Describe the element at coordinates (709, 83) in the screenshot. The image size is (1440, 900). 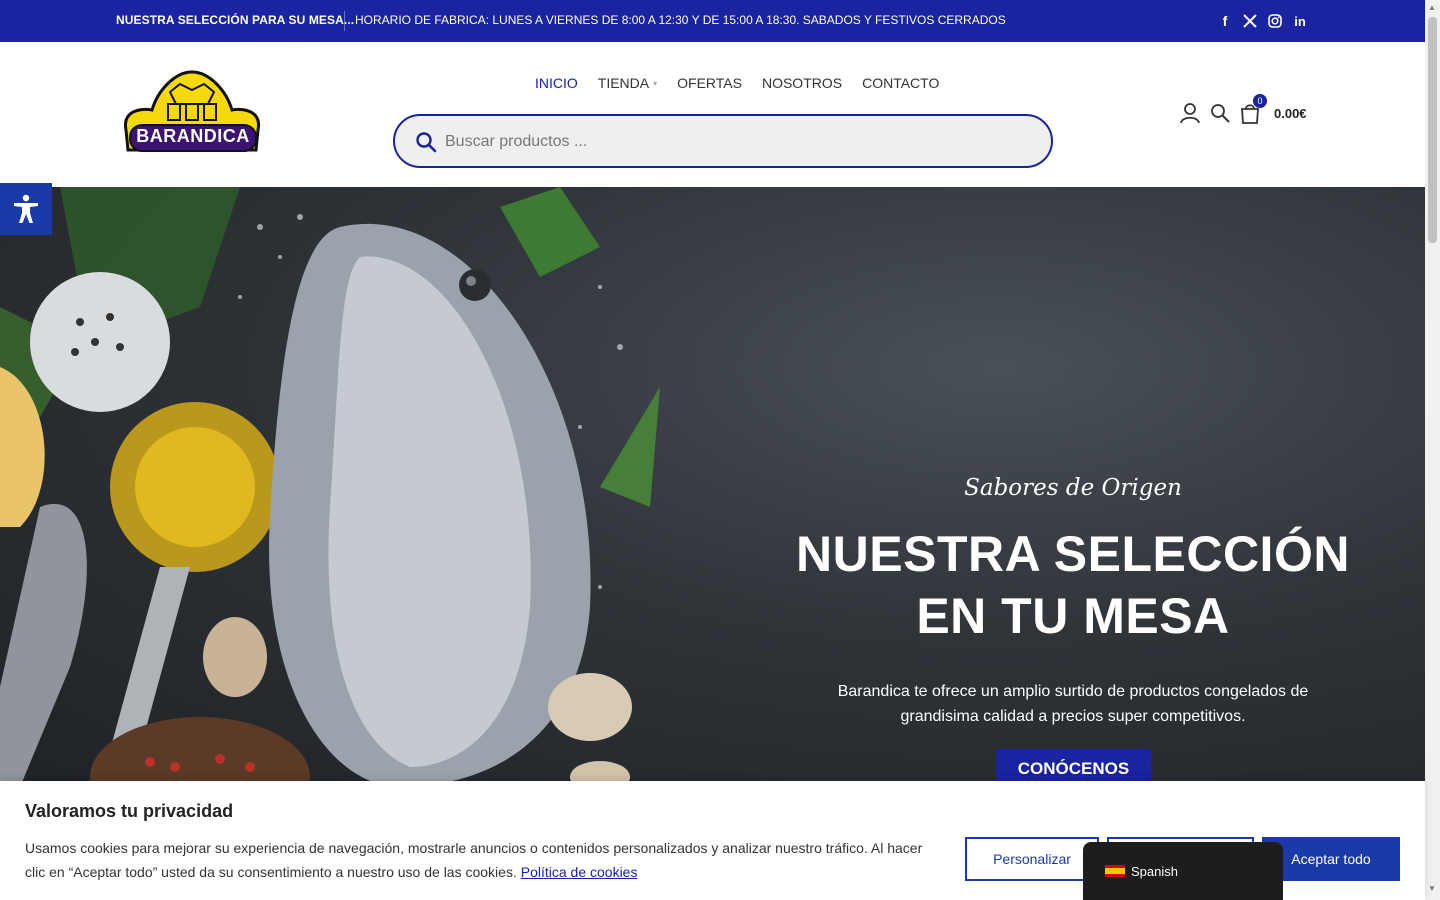
I see `nav-item-ofertas: OFERTAS` at that location.